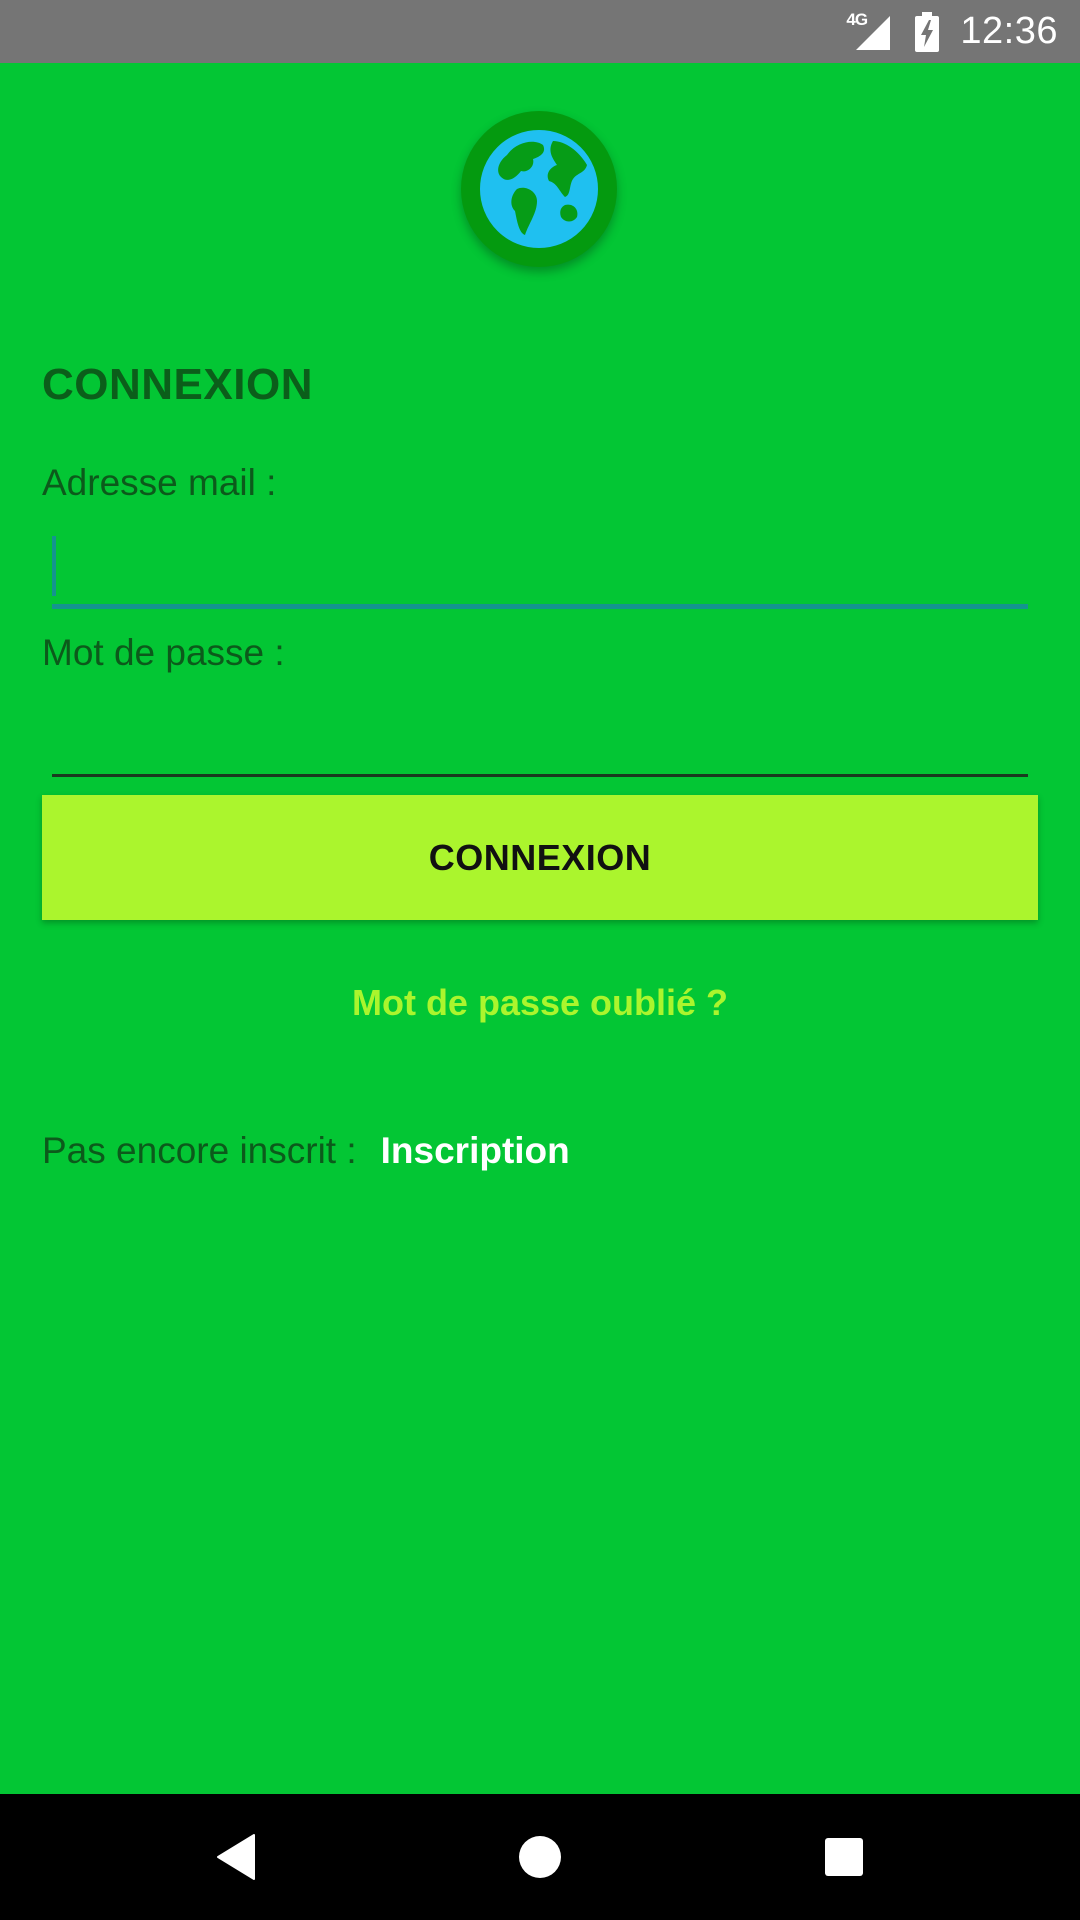 This screenshot has height=1920, width=1080. I want to click on register-prompt: Pas encore inscrit :, so click(199, 1150).